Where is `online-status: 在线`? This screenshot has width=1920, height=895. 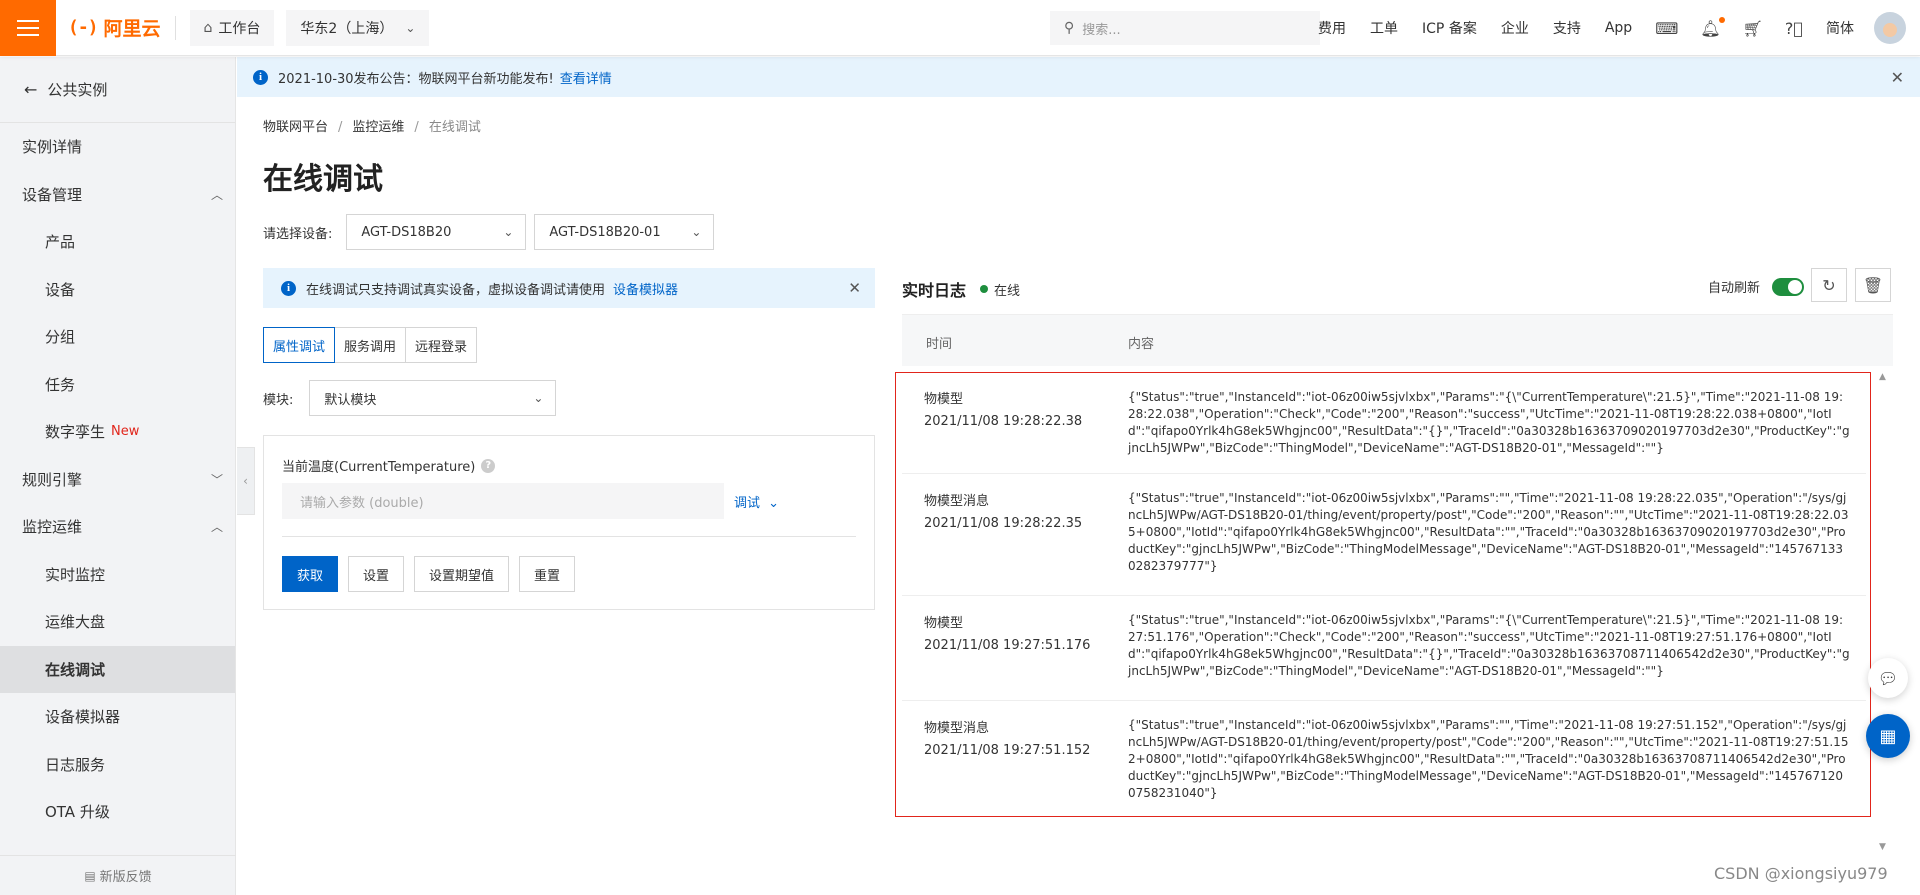 online-status: 在线 is located at coordinates (1000, 289).